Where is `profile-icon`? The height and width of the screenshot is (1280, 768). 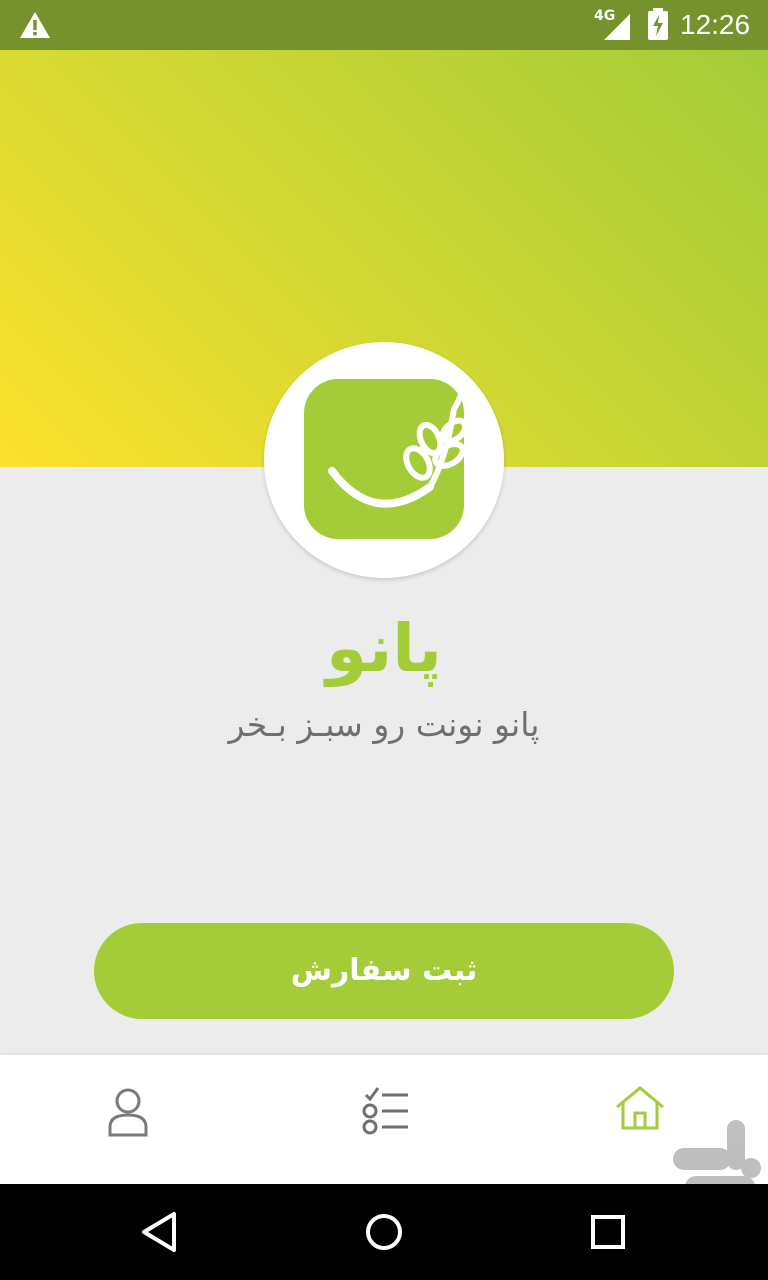
profile-icon is located at coordinates (128, 1112).